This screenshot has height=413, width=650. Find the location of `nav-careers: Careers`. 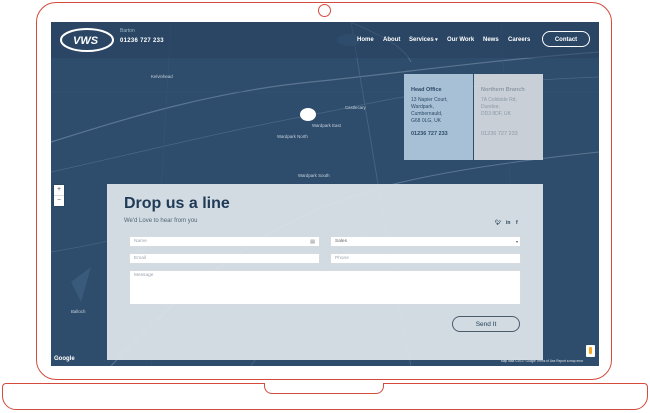

nav-careers: Careers is located at coordinates (519, 40).